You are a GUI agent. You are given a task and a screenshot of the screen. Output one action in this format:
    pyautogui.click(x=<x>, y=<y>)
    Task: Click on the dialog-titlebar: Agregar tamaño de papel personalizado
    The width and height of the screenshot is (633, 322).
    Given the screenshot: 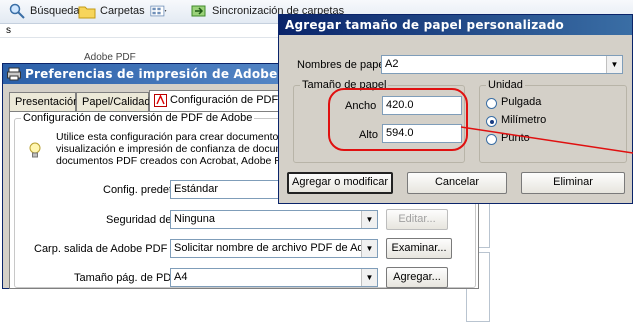 What is the action you would take?
    pyautogui.click(x=455, y=25)
    